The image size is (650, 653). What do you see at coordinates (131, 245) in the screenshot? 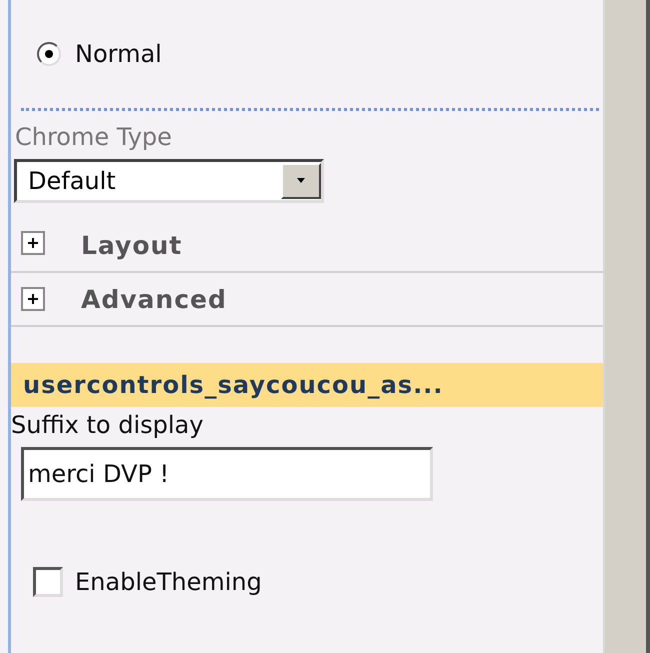
I see `section-header: Layout` at bounding box center [131, 245].